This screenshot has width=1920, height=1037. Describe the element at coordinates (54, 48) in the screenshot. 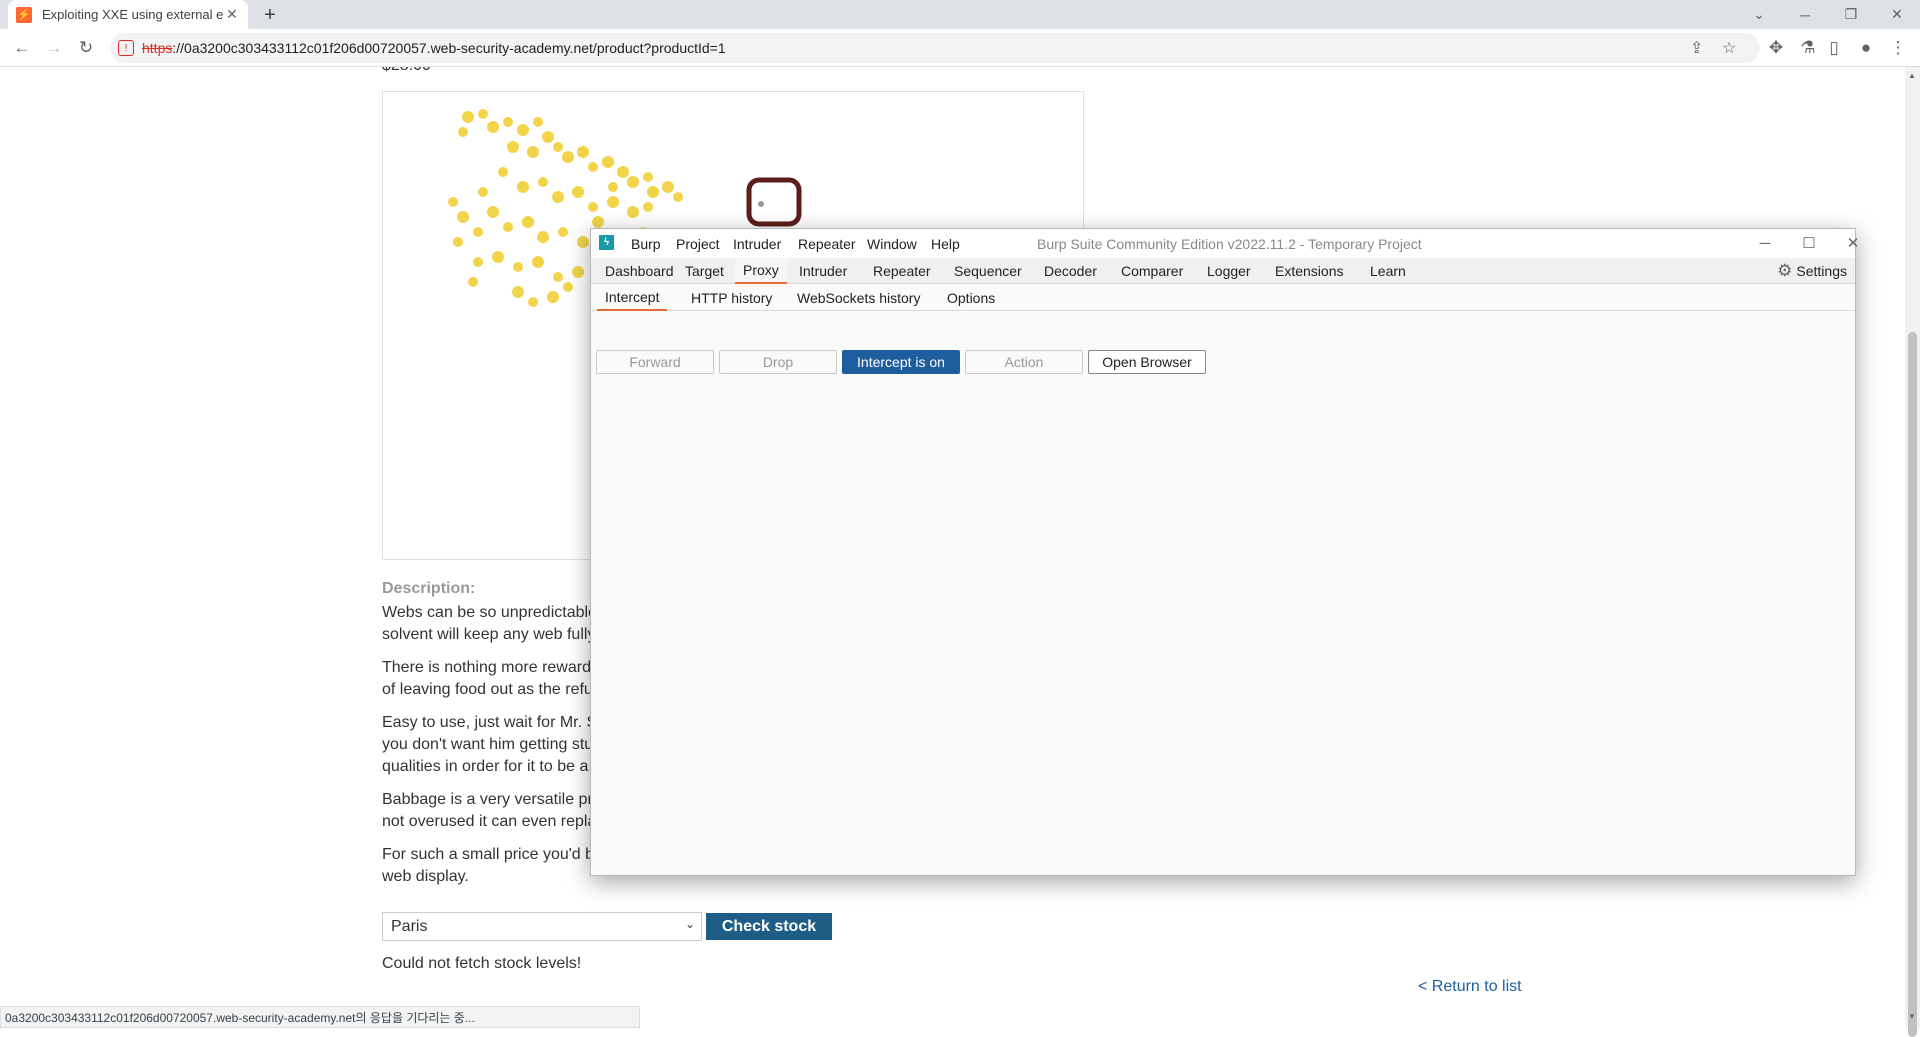

I see `forward-arrow-icon: →` at that location.